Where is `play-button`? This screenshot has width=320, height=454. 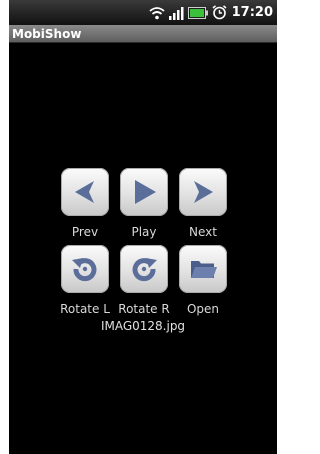
play-button is located at coordinates (144, 192).